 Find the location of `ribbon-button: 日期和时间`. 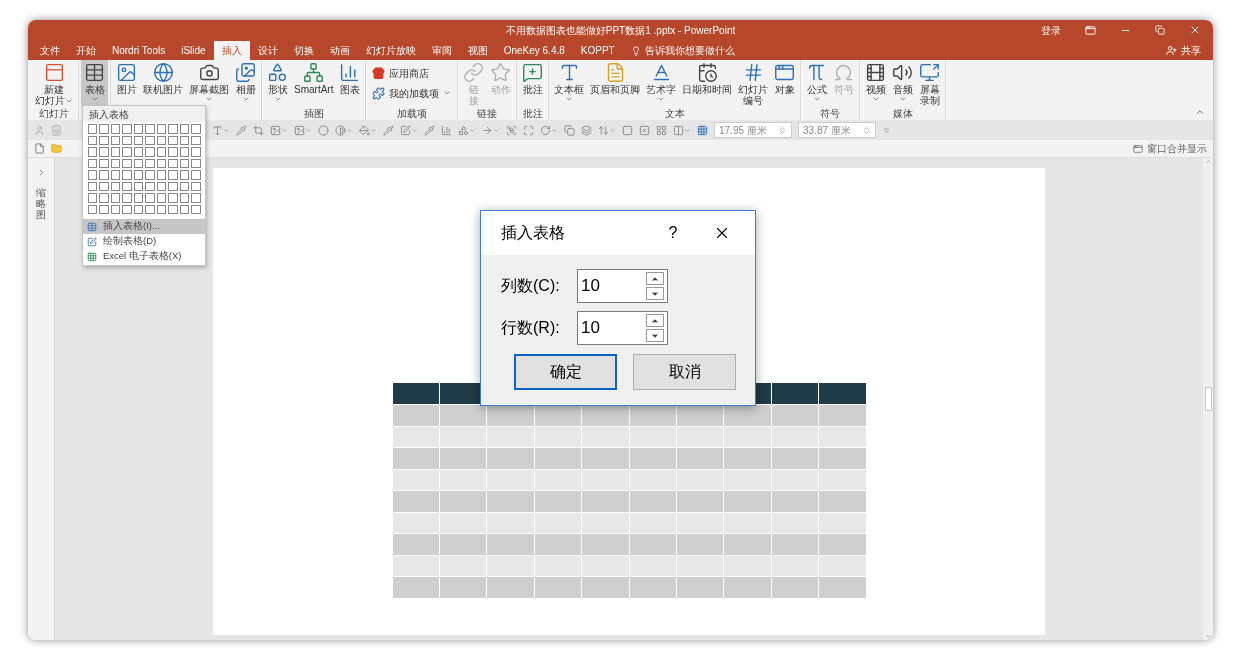

ribbon-button: 日期和时间 is located at coordinates (707, 83).